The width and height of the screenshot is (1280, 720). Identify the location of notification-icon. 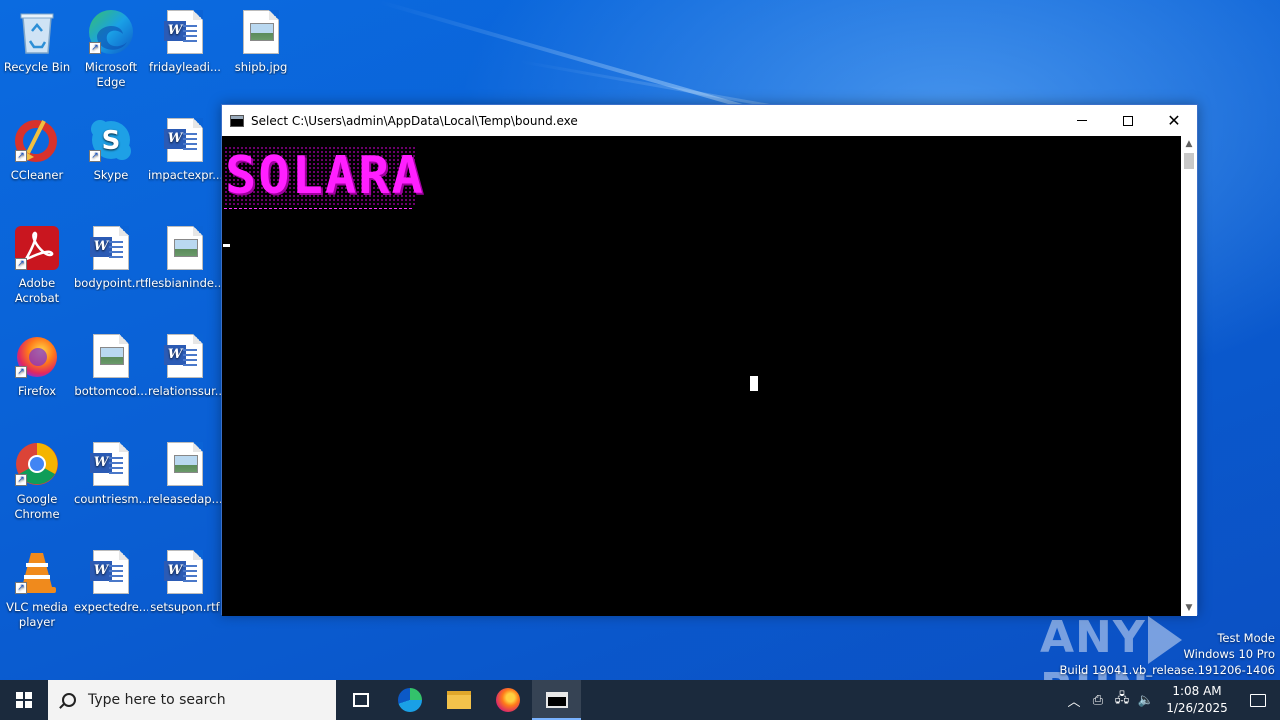
(1258, 700).